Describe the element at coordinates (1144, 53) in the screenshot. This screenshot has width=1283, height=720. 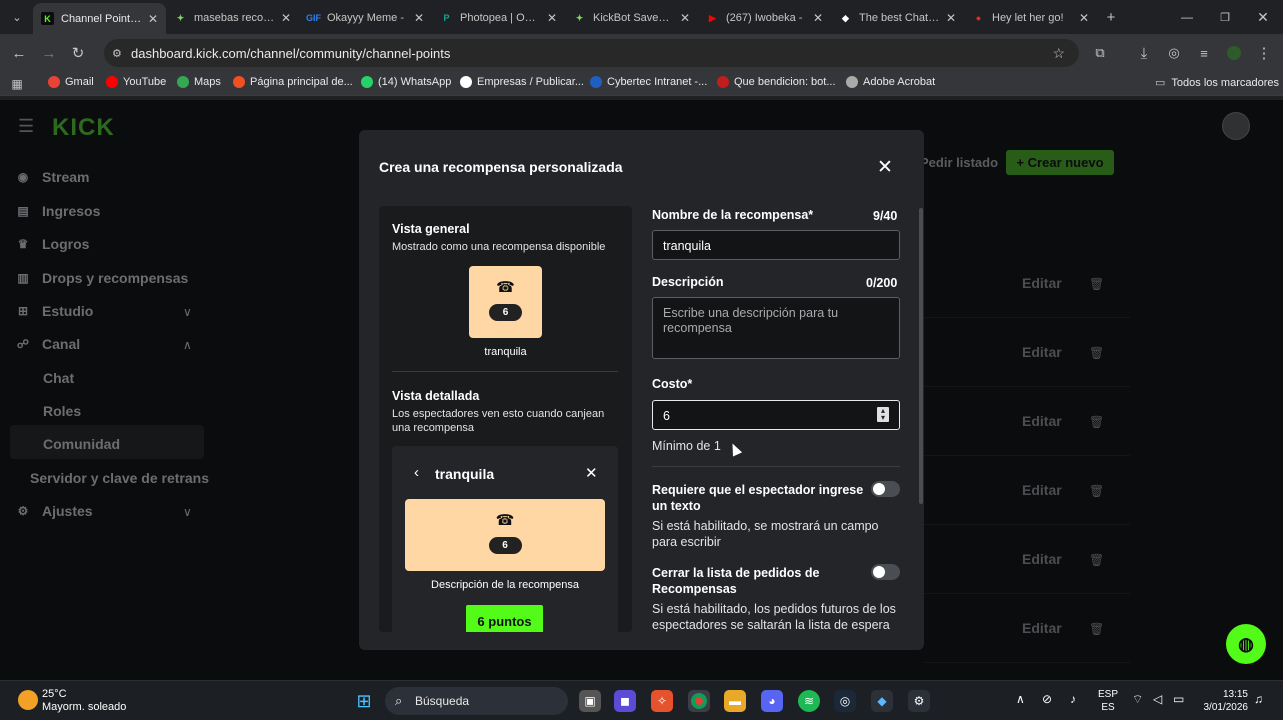
I see `download-icon: ⤓` at that location.